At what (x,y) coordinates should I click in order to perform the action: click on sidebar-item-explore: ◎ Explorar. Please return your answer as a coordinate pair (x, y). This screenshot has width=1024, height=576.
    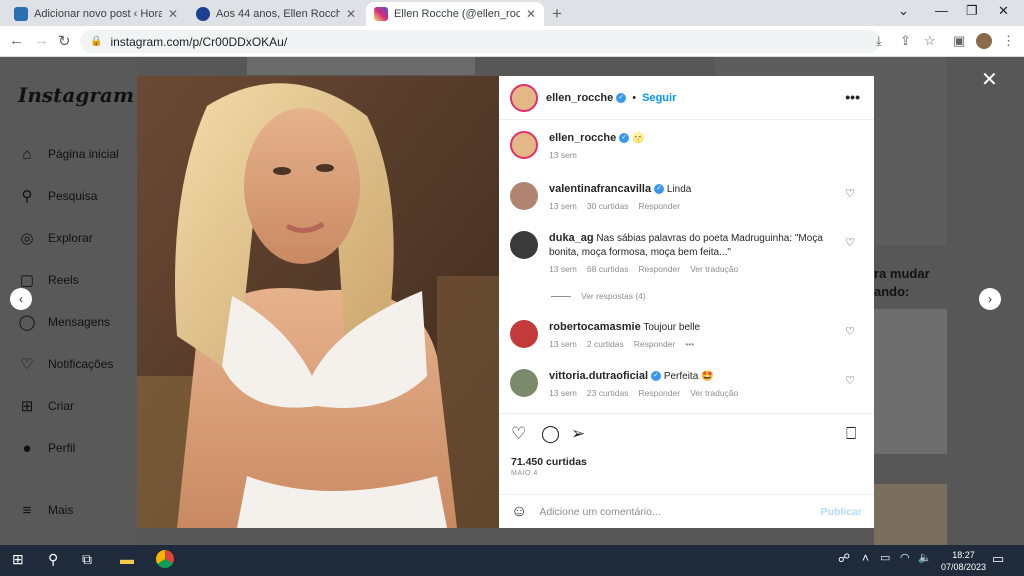
    Looking at the image, I should click on (55, 238).